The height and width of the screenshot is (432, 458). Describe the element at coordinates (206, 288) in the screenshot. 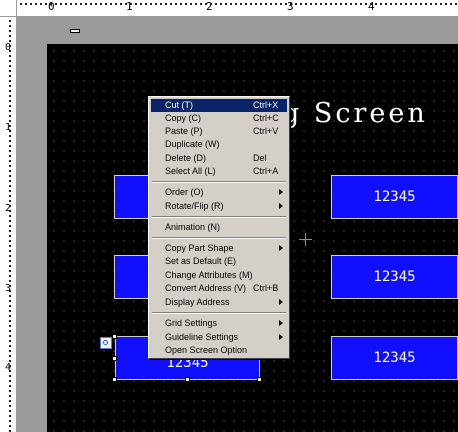

I see `menu-item-label: Convert Address (V)` at that location.